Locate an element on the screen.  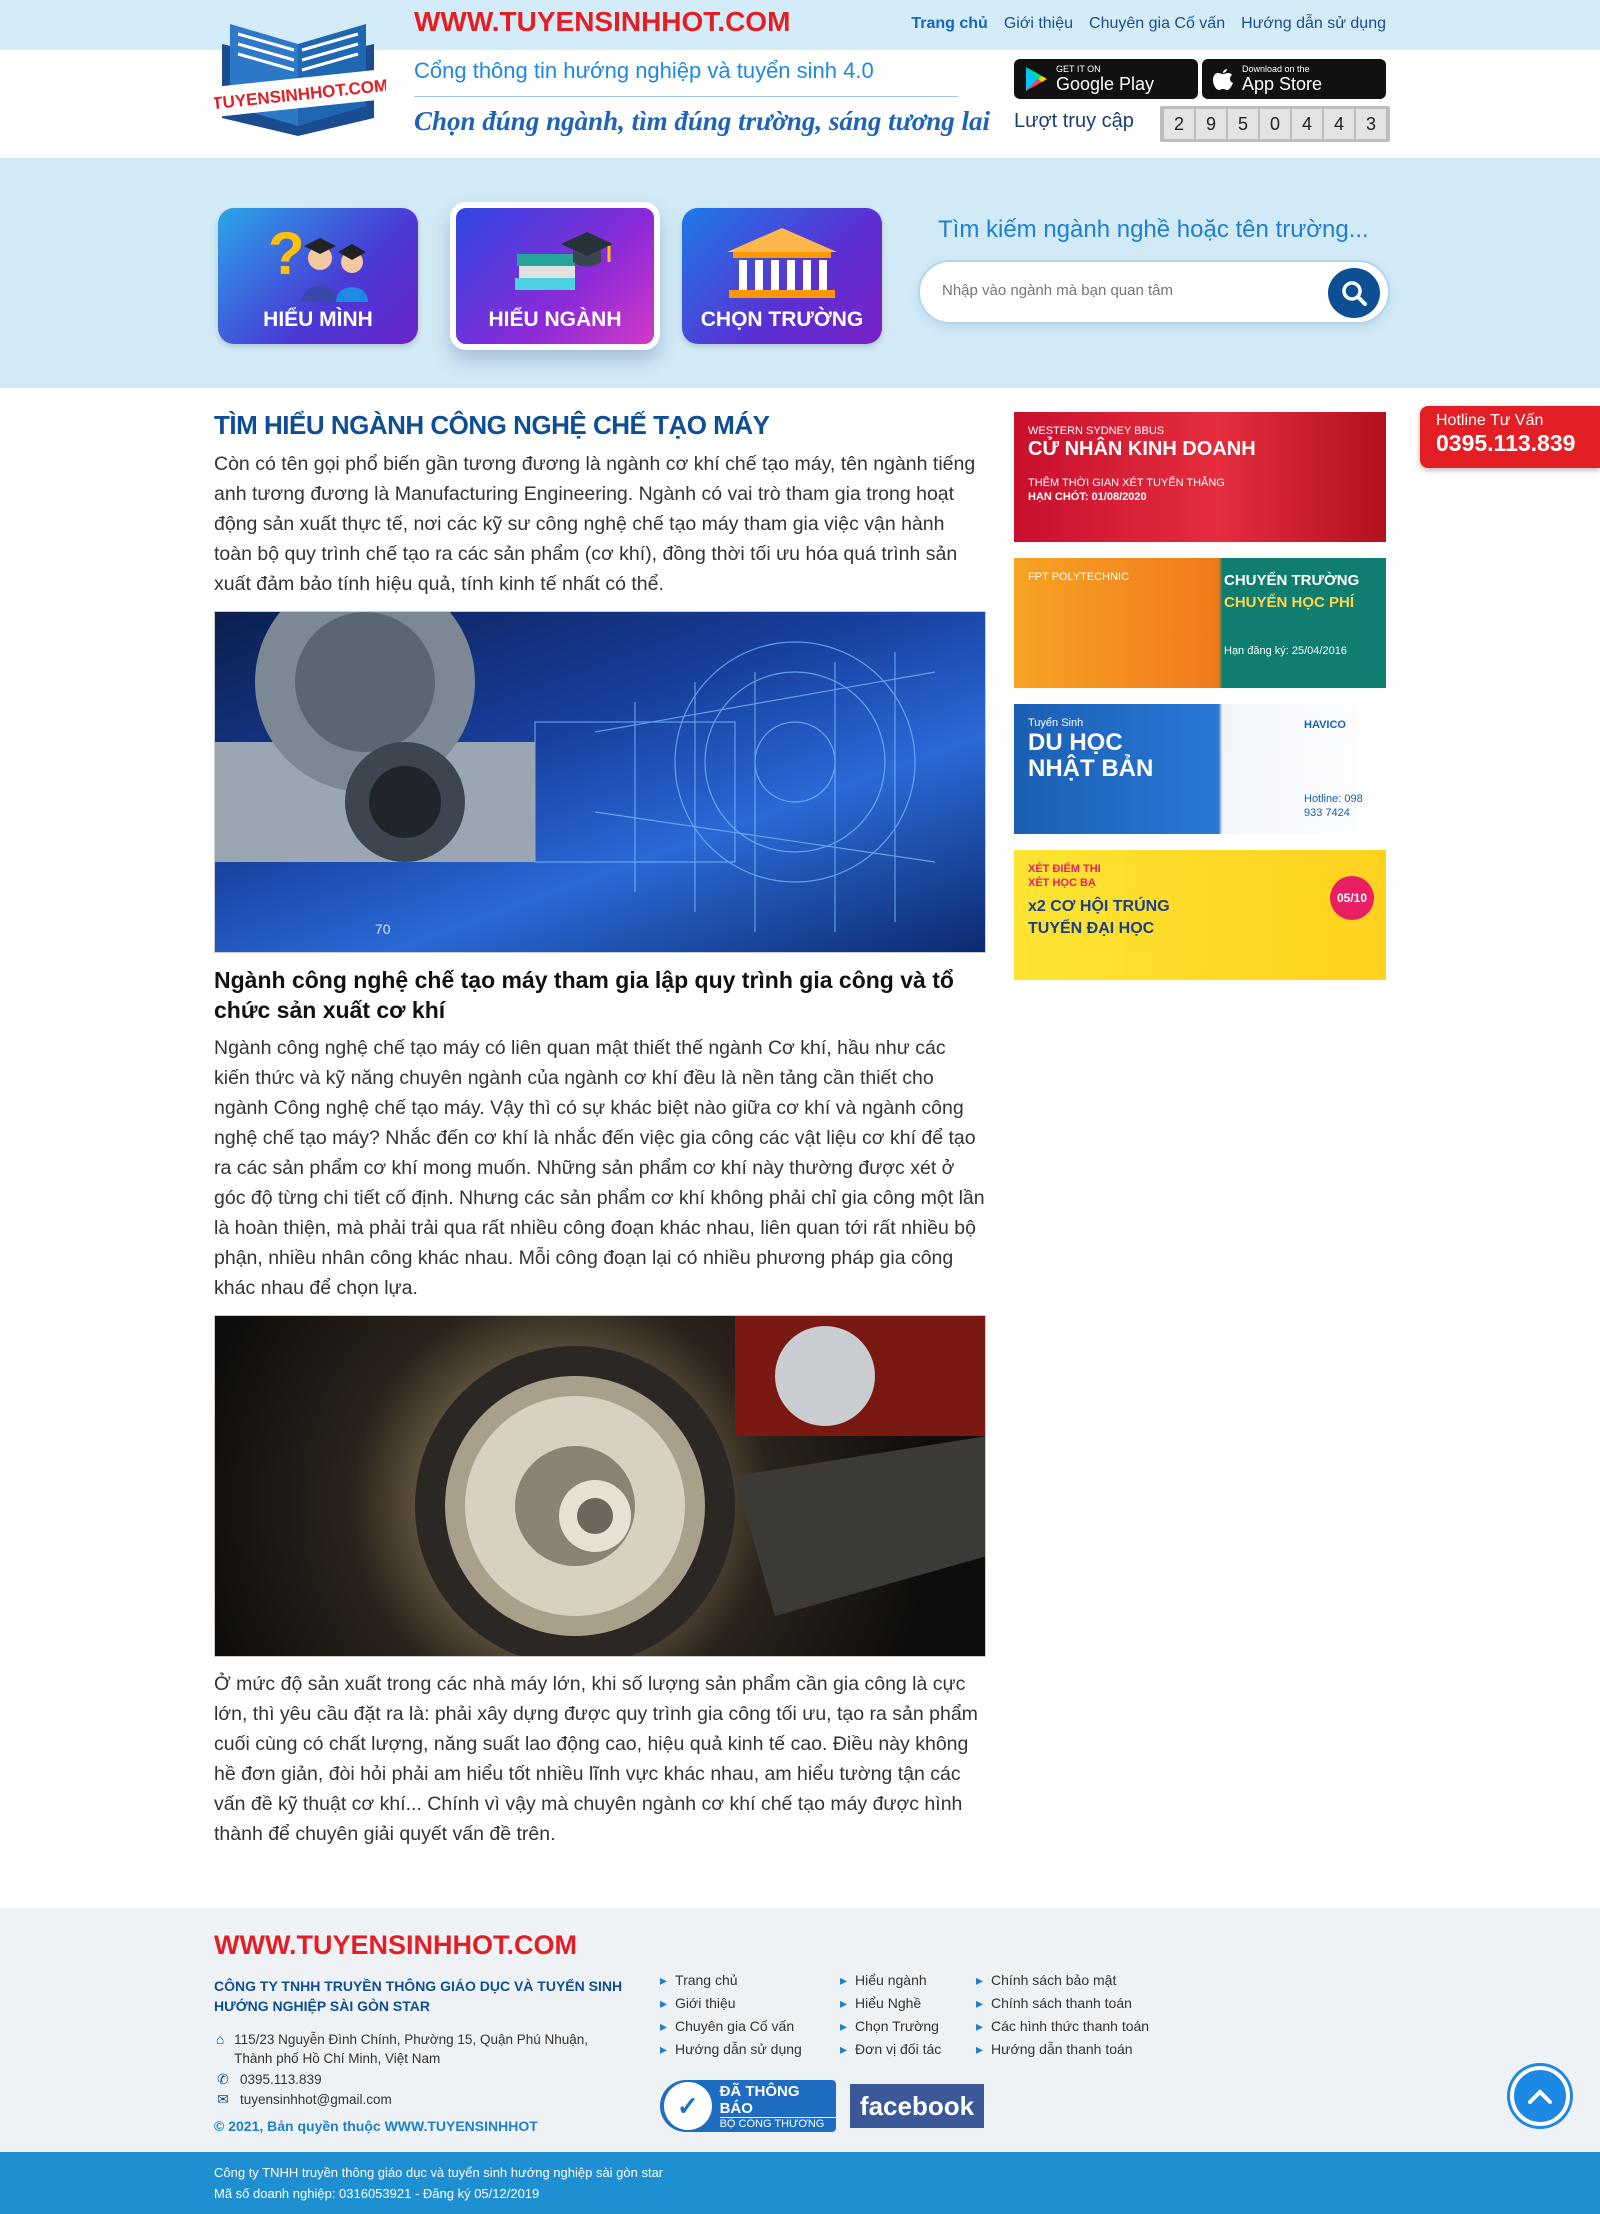
chevron-up-icon is located at coordinates (1540, 2096).